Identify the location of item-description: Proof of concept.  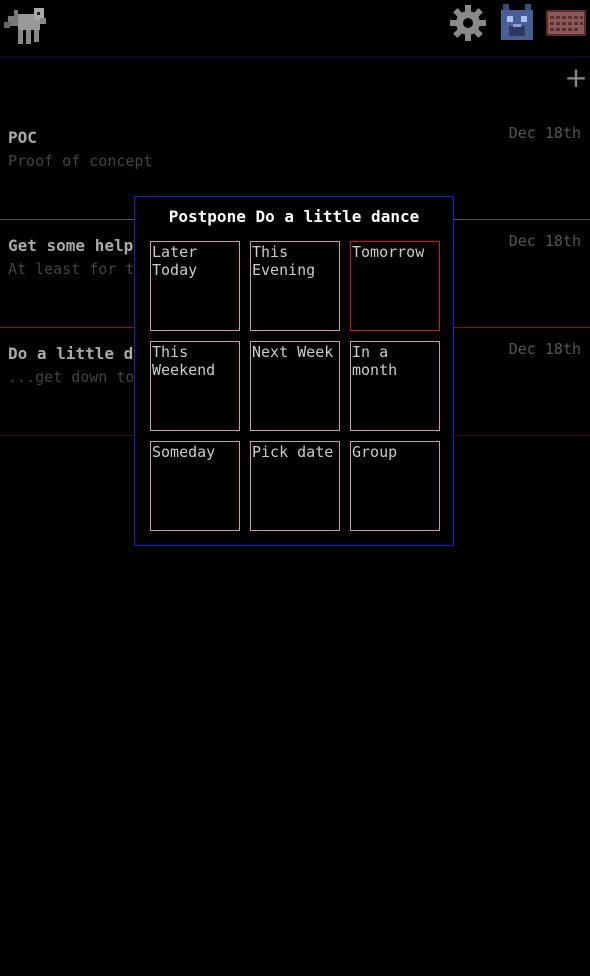
(80, 161).